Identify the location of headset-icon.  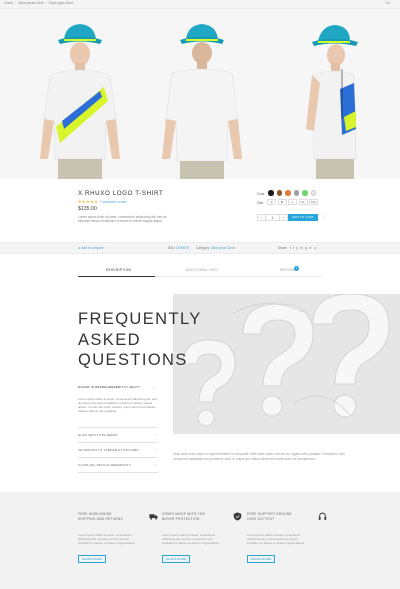
(322, 516).